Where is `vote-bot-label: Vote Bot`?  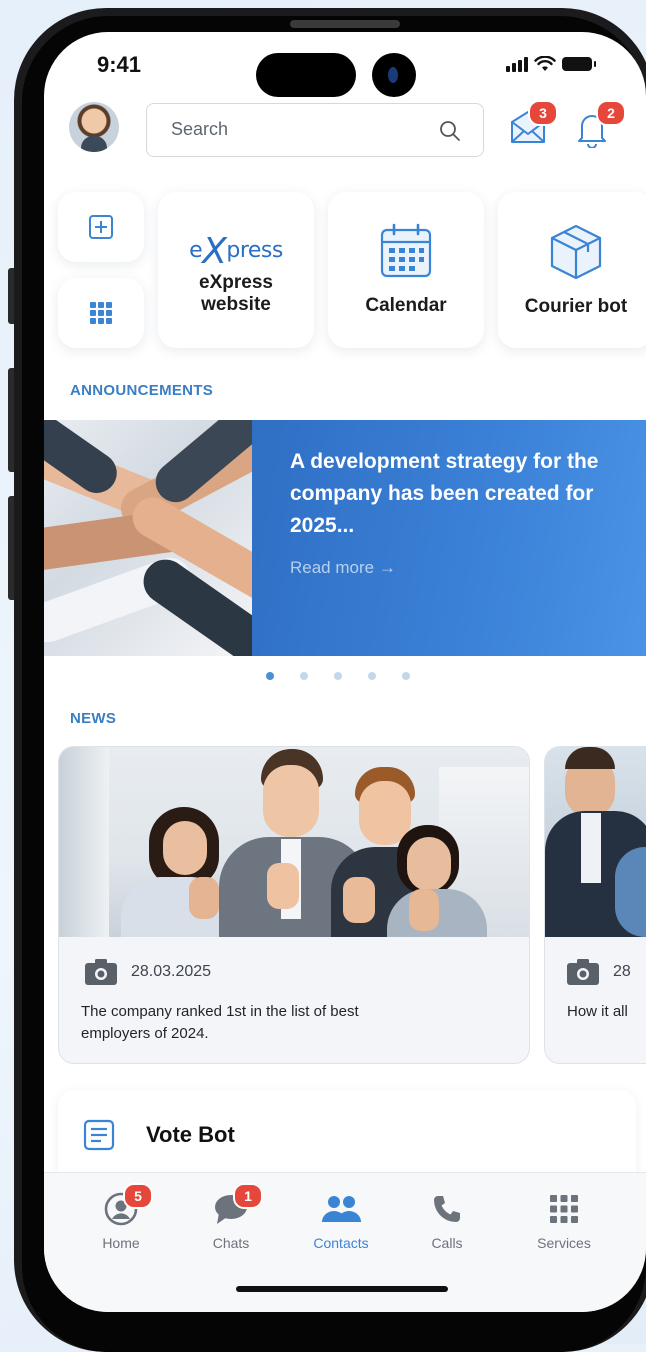 vote-bot-label: Vote Bot is located at coordinates (190, 1134).